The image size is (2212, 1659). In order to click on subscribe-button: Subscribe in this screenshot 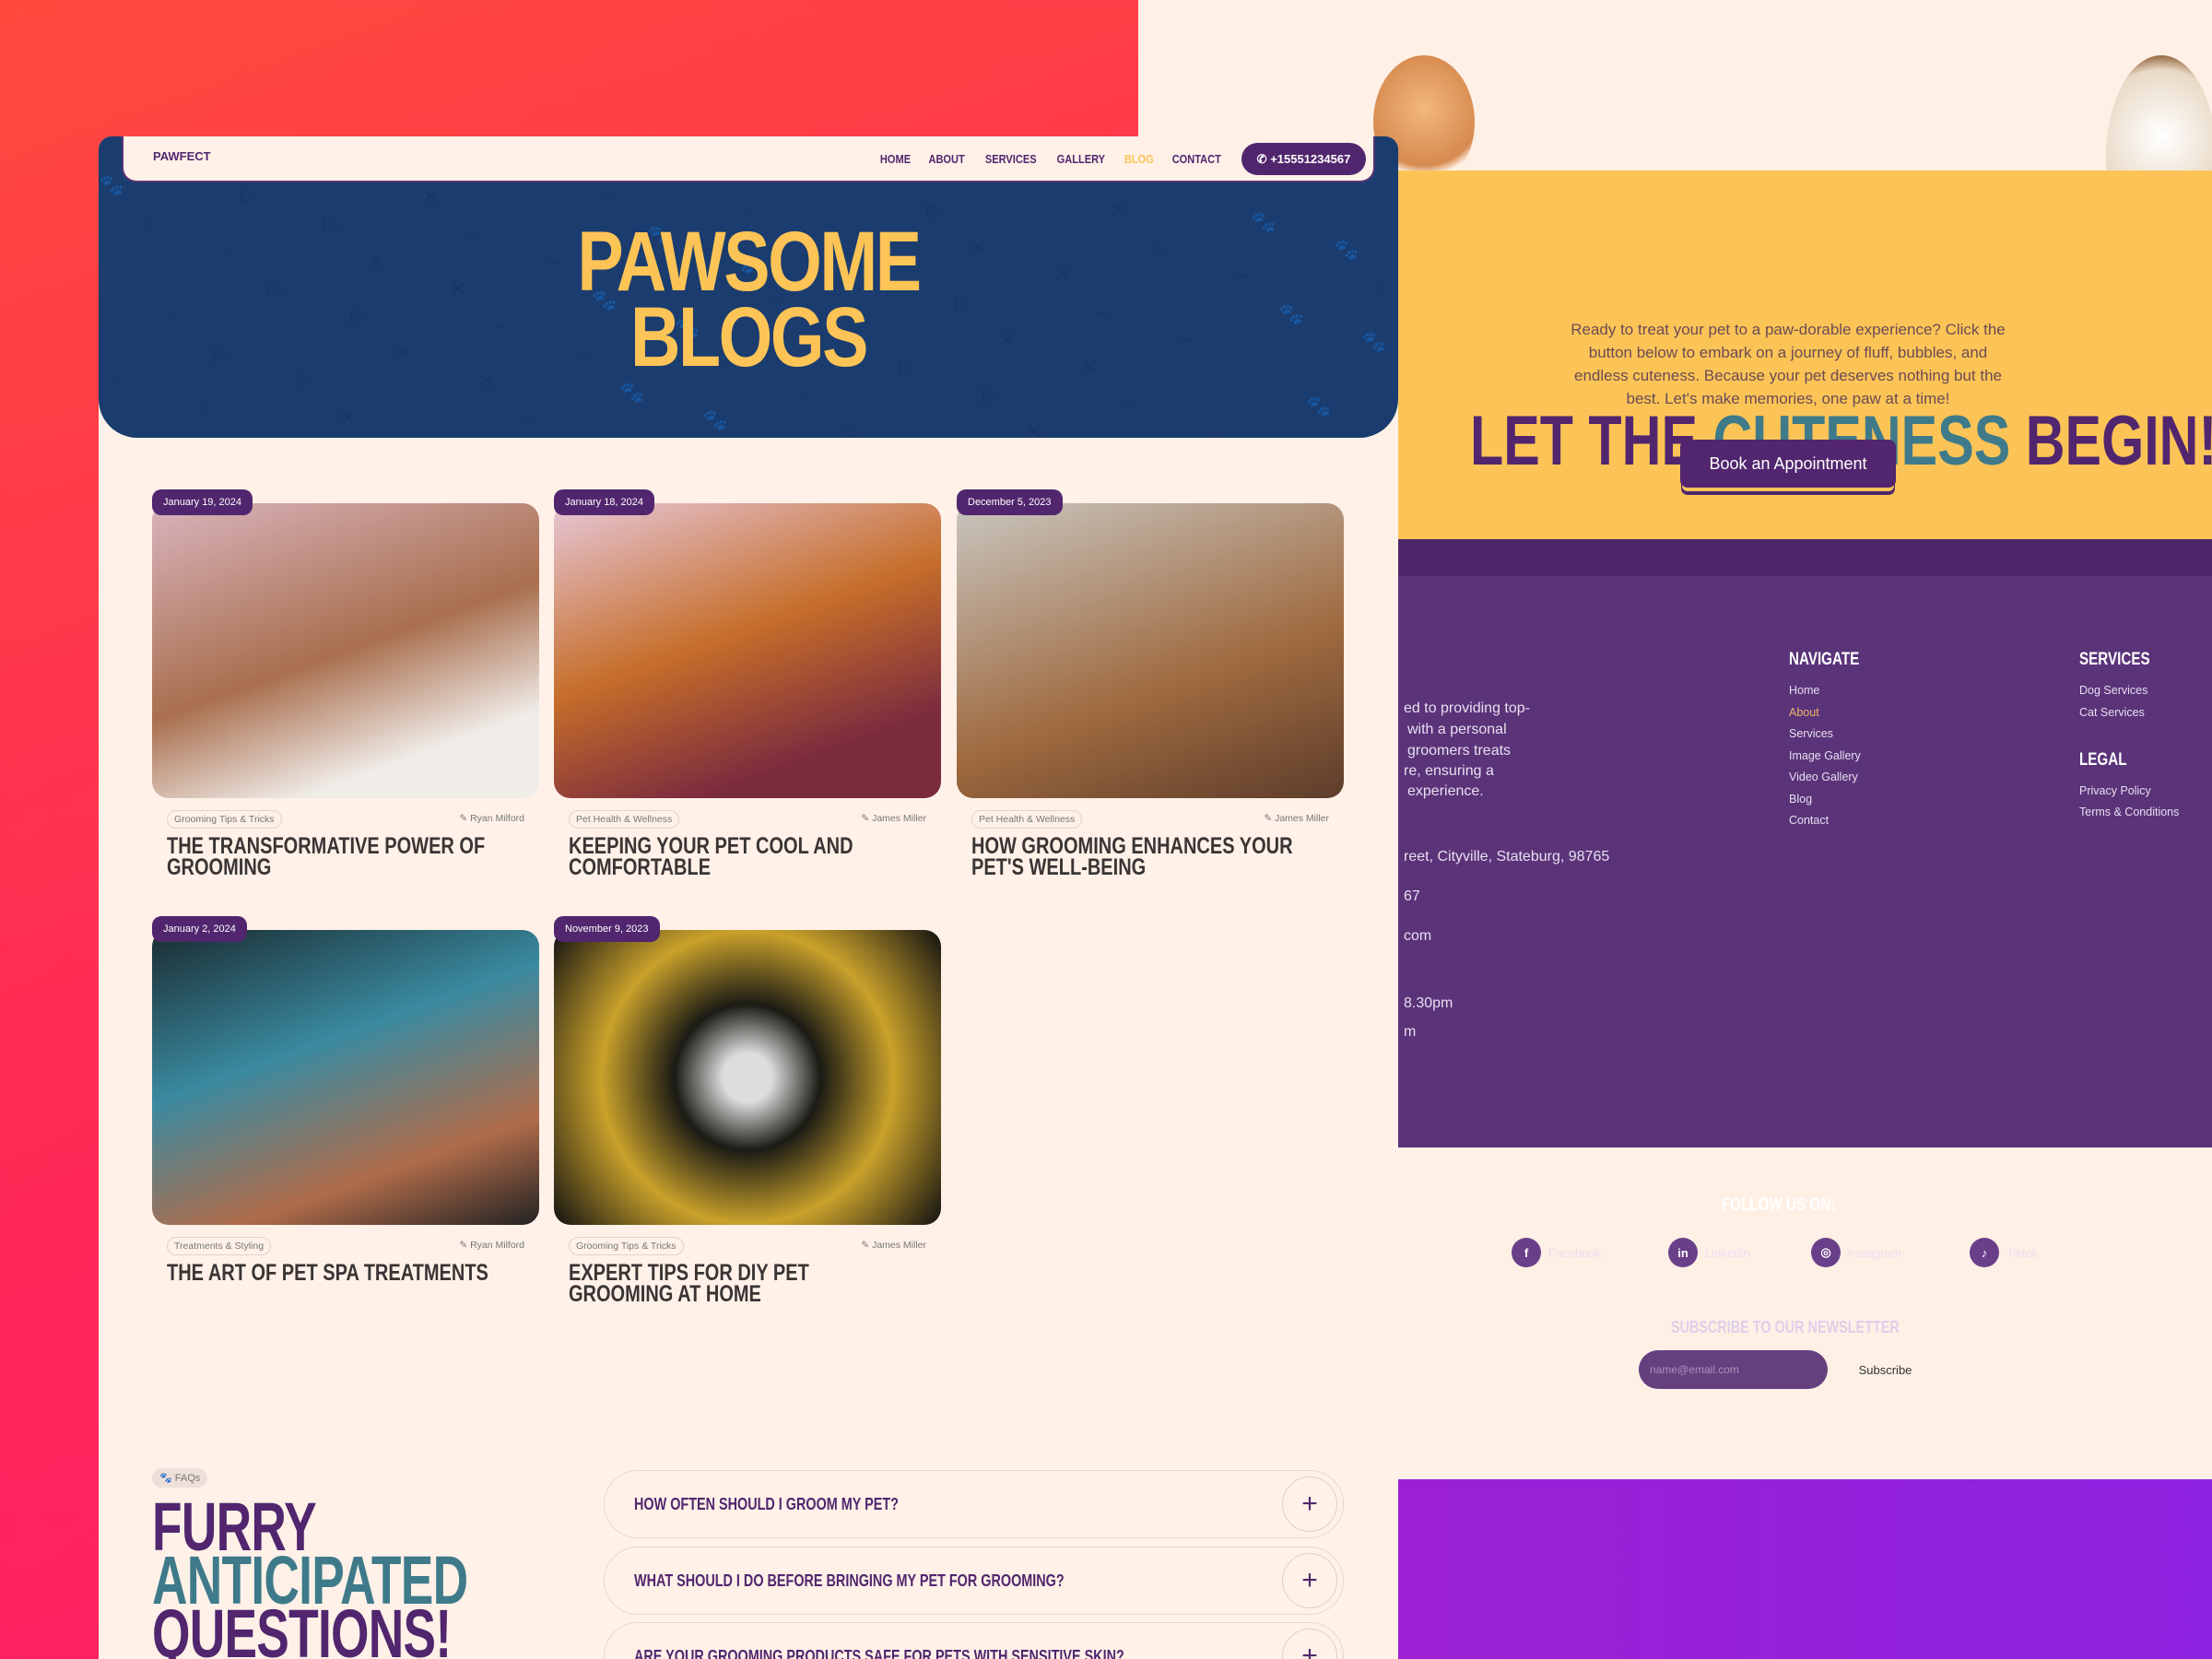, I will do `click(1885, 1369)`.